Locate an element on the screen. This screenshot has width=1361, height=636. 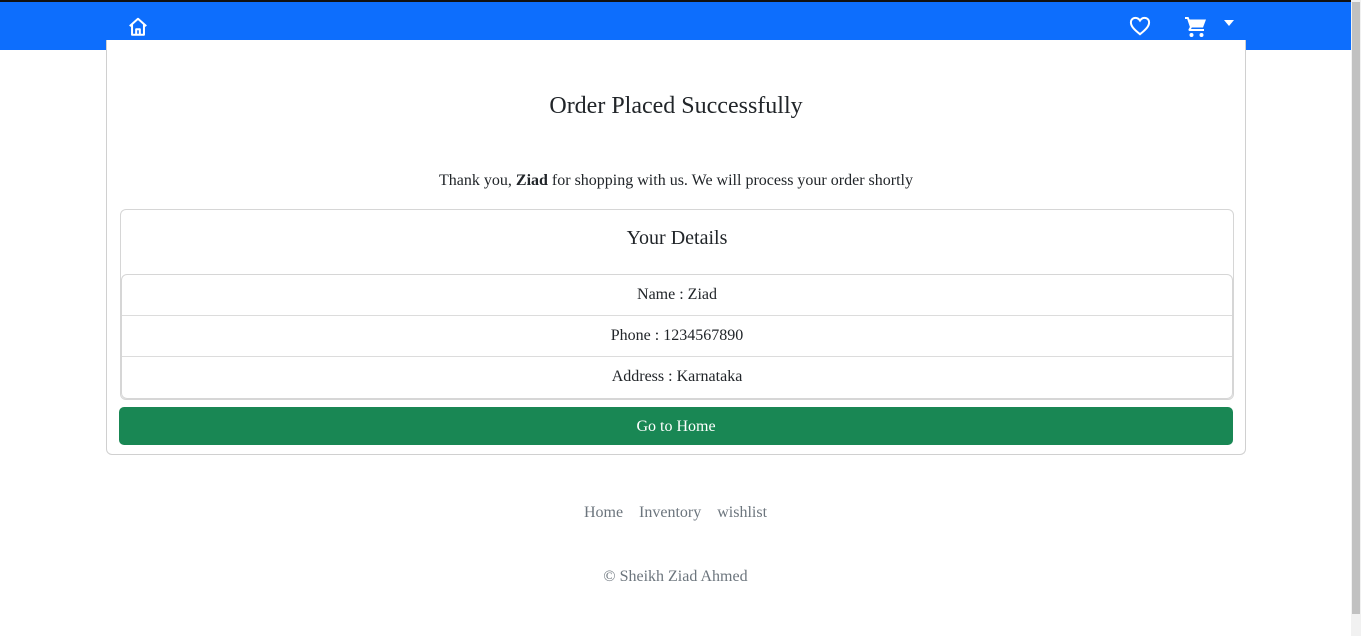
go-to-home-button: Go to Home is located at coordinates (676, 426).